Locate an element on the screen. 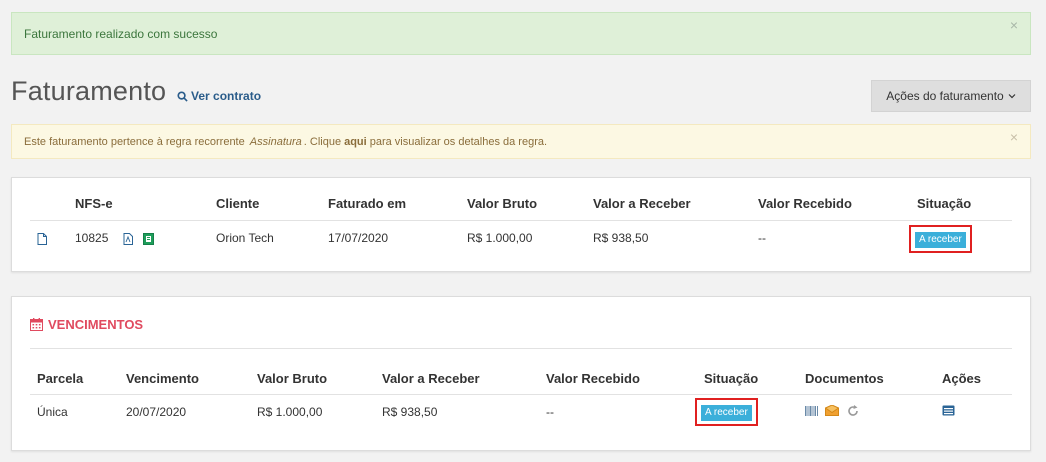 The image size is (1046, 462). col-parcela: Parcela is located at coordinates (60, 378).